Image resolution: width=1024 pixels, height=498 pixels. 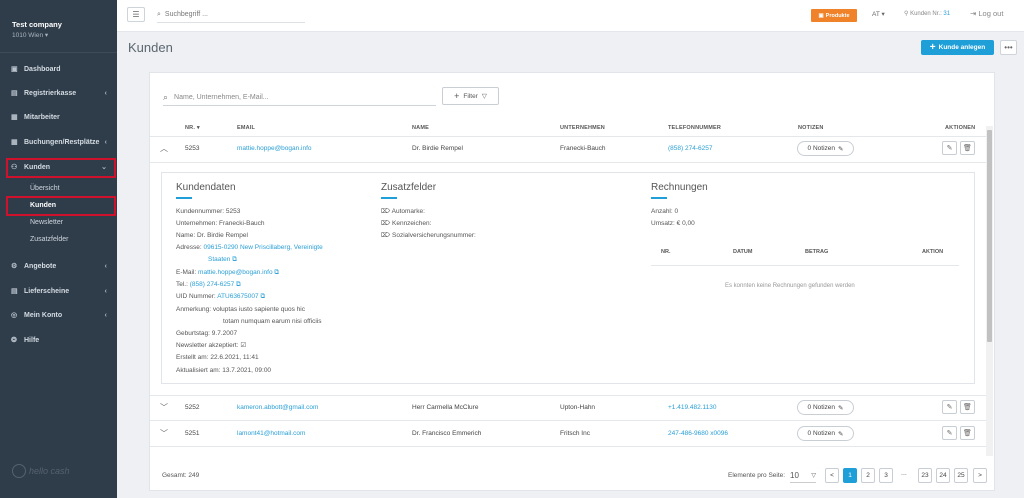 I want to click on pagination-page-1: 1, so click(x=850, y=475).